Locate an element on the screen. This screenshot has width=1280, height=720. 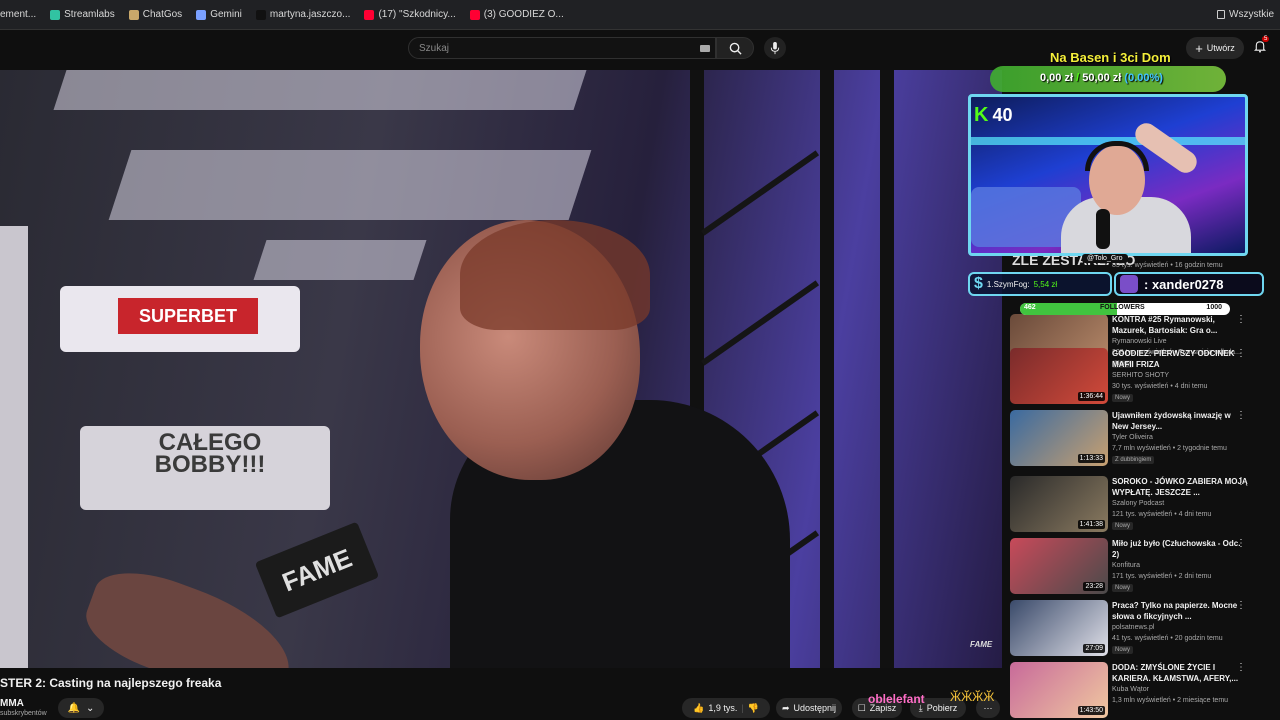
search-button is located at coordinates (735, 48).